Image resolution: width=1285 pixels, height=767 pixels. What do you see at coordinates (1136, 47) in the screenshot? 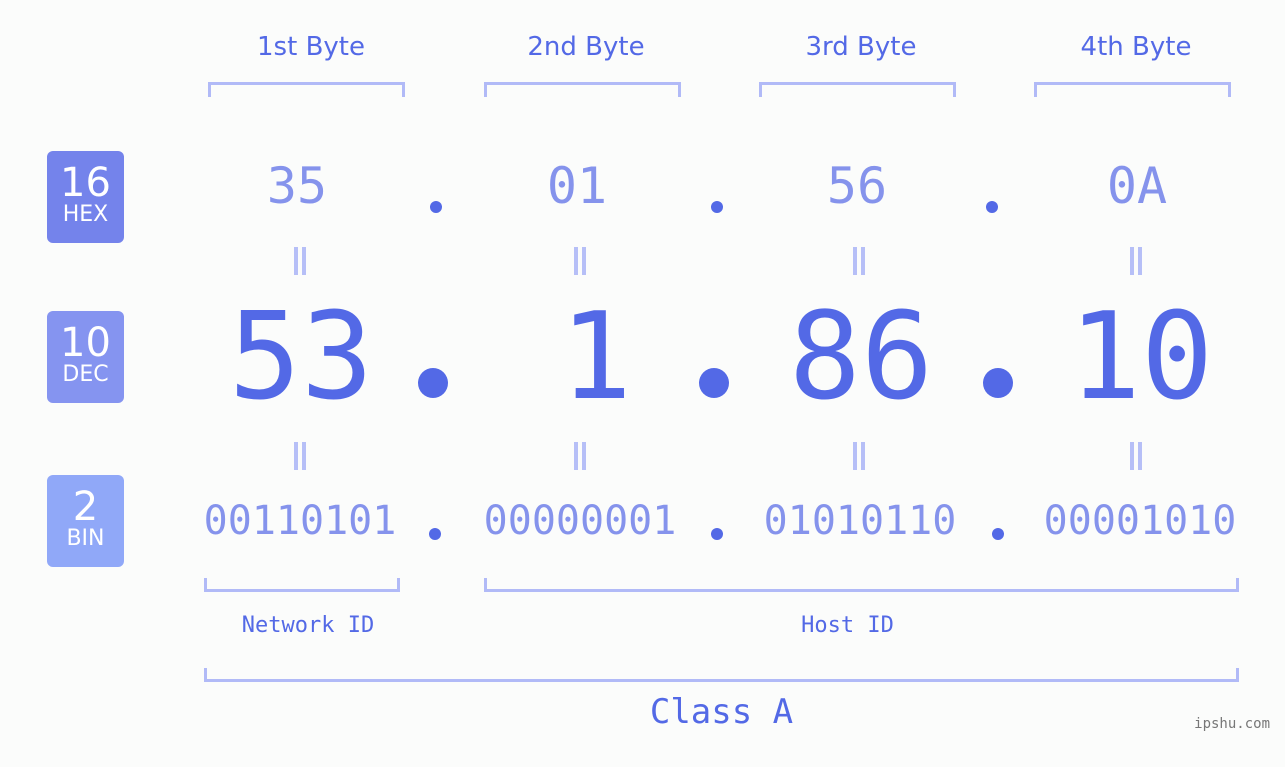
I see `byte-header-4: 4th Byte` at bounding box center [1136, 47].